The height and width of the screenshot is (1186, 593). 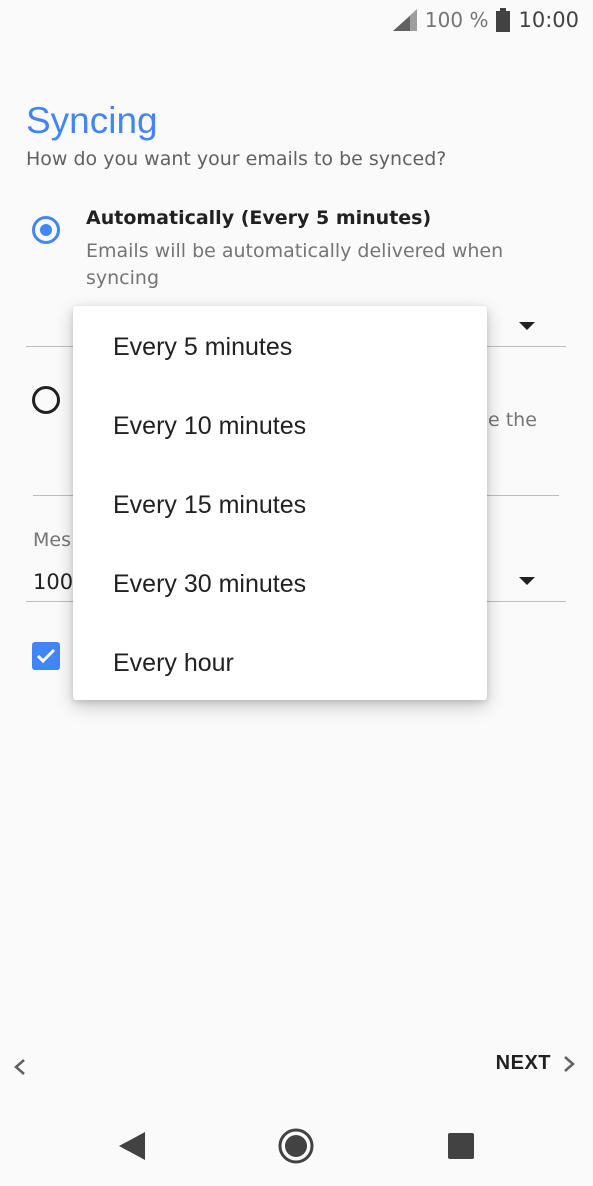 I want to click on nav-home-icon, so click(x=296, y=1146).